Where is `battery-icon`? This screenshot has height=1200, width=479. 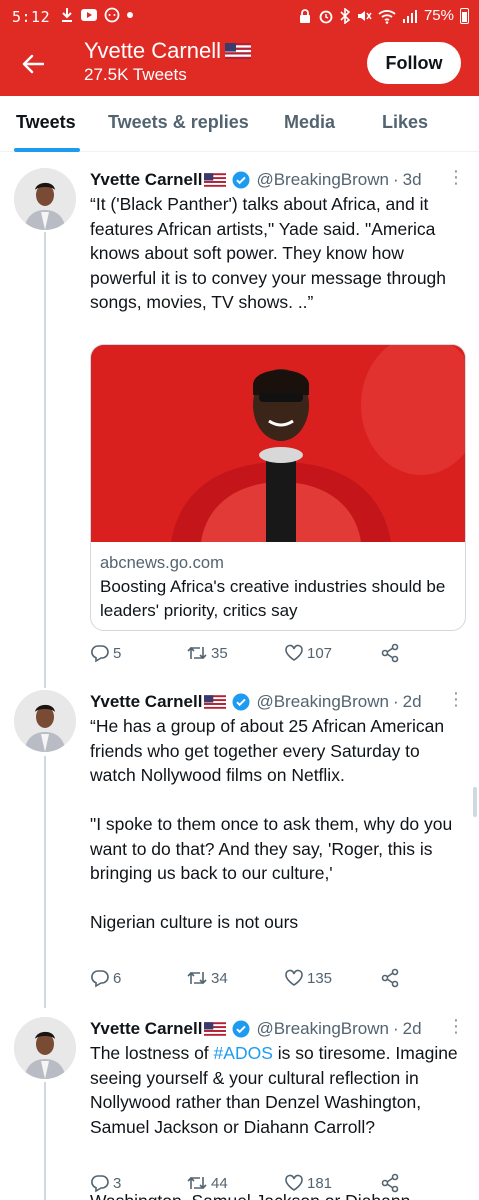 battery-icon is located at coordinates (464, 16).